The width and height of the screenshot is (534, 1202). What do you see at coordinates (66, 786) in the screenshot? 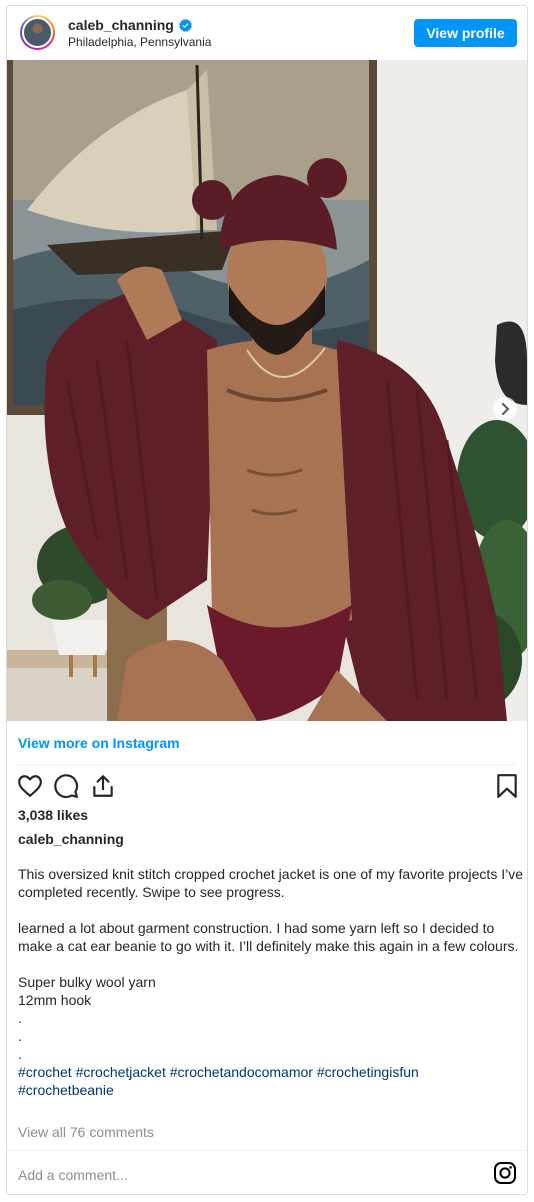
I see `comment-icon` at bounding box center [66, 786].